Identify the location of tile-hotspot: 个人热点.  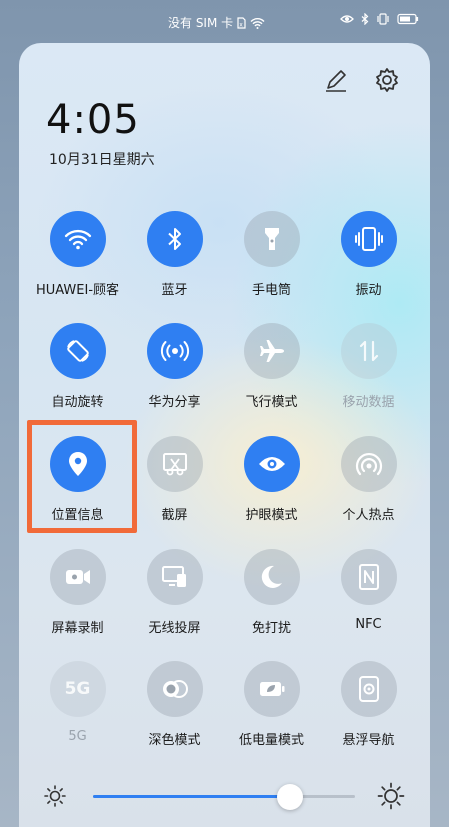
(368, 479).